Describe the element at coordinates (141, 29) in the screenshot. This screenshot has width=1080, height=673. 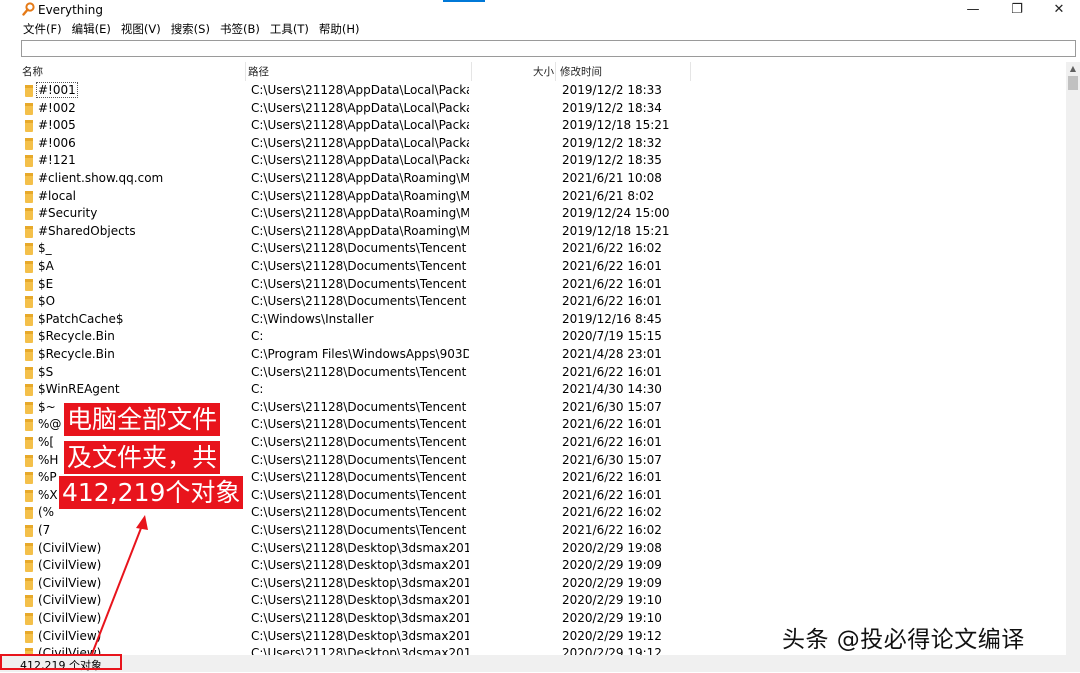
I see `menu-view: 视图(V)` at that location.